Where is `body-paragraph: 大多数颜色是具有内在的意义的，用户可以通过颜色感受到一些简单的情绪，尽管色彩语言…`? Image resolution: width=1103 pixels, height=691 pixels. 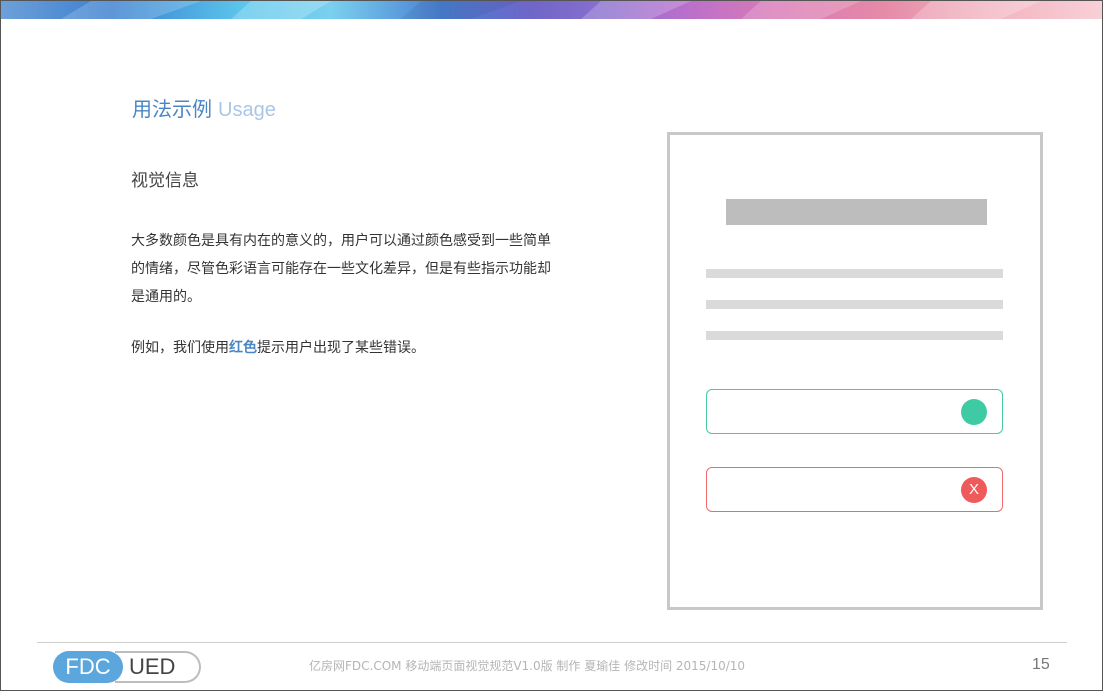
body-paragraph: 大多数颜色是具有内在的意义的，用户可以通过颜色感受到一些简单的情绪，尽管色彩语言… is located at coordinates (341, 269).